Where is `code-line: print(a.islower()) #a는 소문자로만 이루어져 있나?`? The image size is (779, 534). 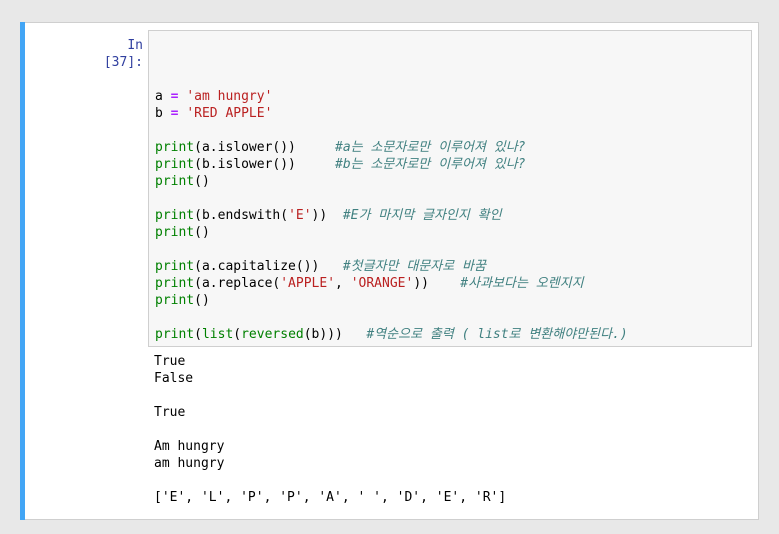
code-line: print(a.islower()) #a는 소문자로만 이루어져 있나? is located at coordinates (391, 147).